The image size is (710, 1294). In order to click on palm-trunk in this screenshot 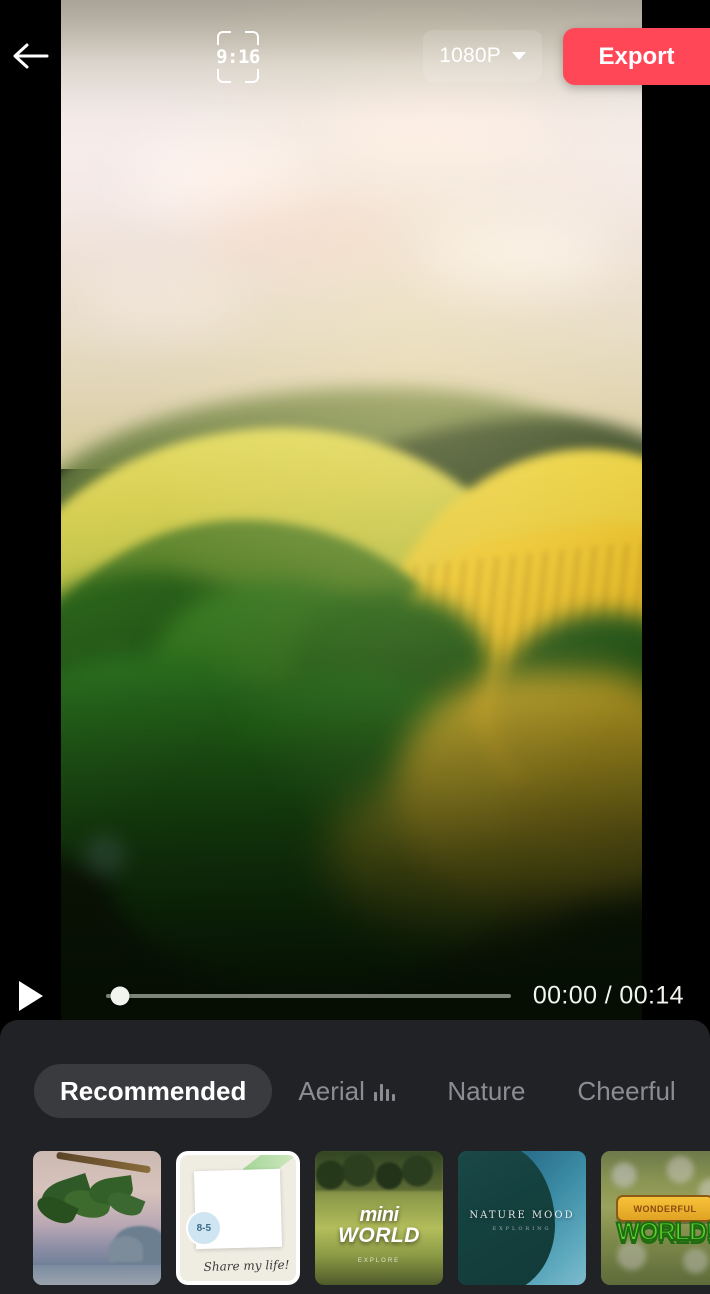, I will do `click(103, 1162)`.